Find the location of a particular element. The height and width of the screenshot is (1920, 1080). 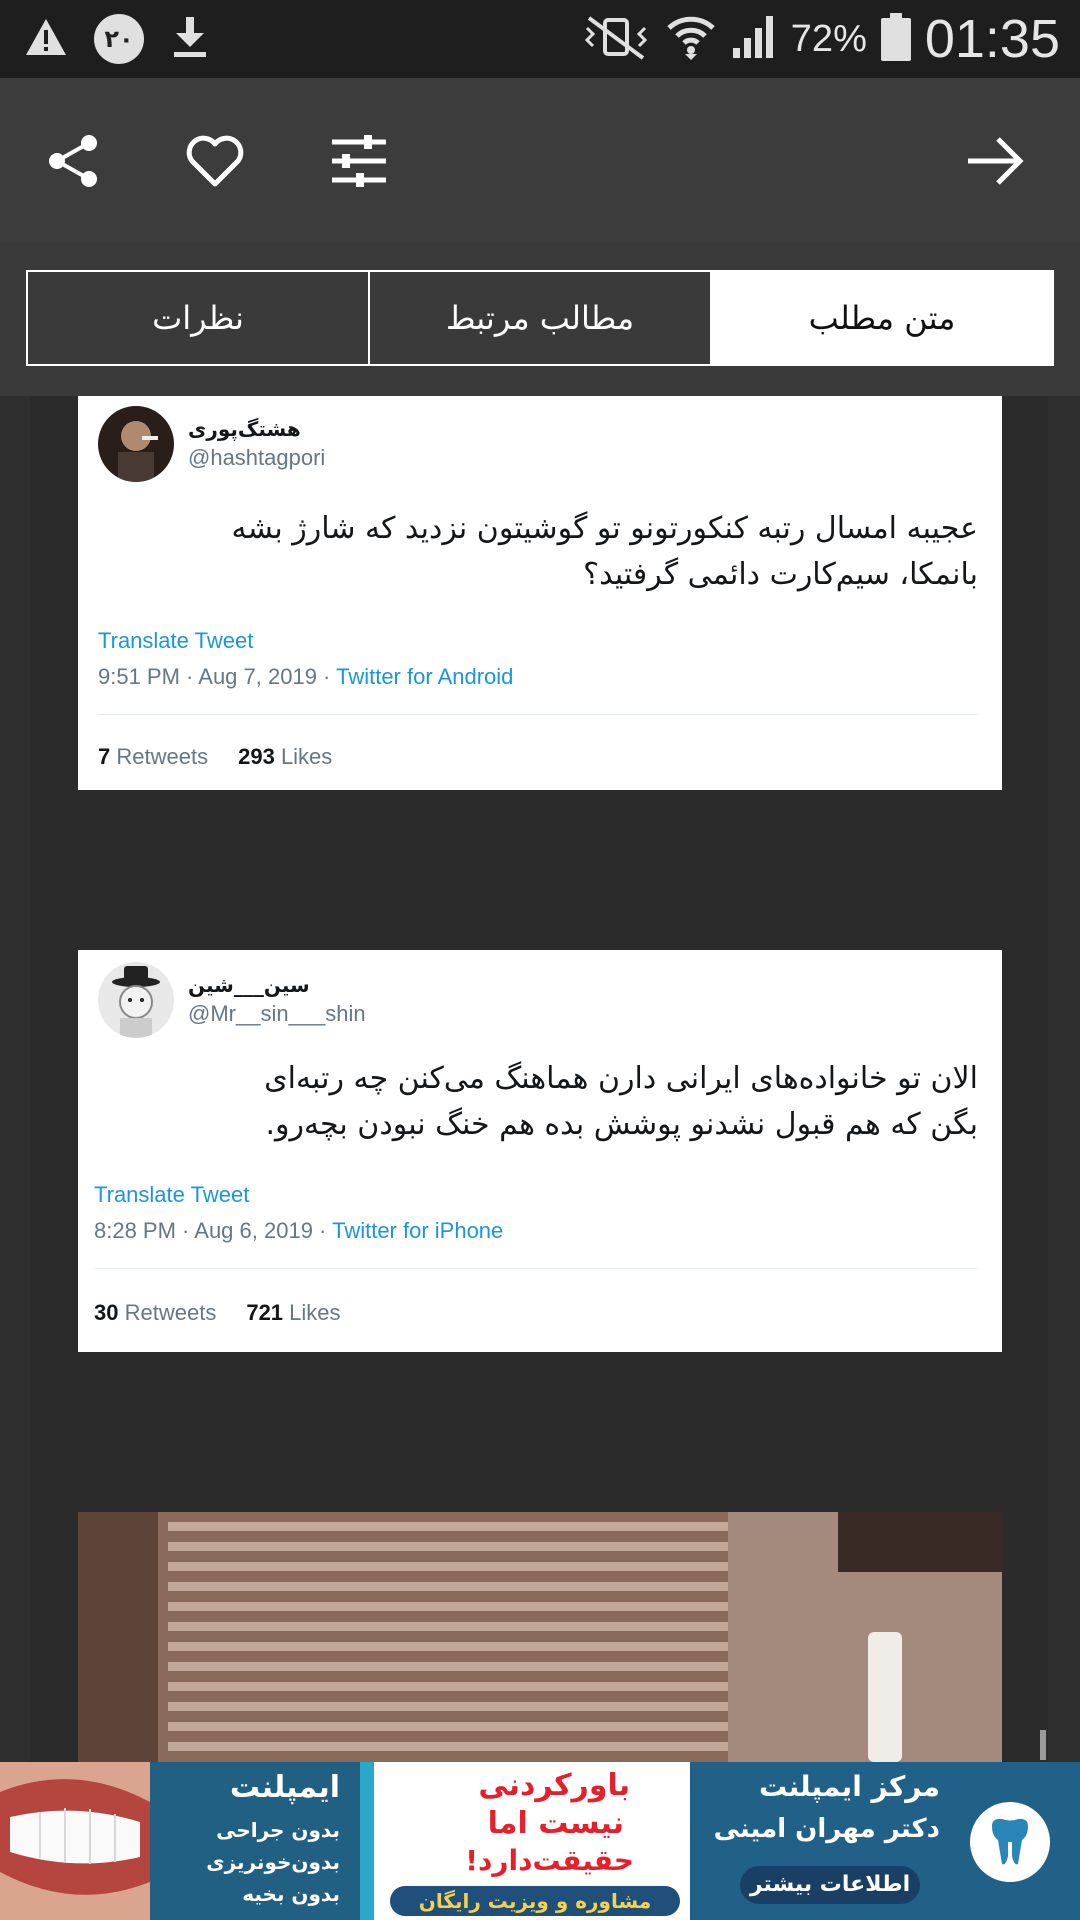

tab-related-posts: مطالب مرتبط is located at coordinates (539, 318).